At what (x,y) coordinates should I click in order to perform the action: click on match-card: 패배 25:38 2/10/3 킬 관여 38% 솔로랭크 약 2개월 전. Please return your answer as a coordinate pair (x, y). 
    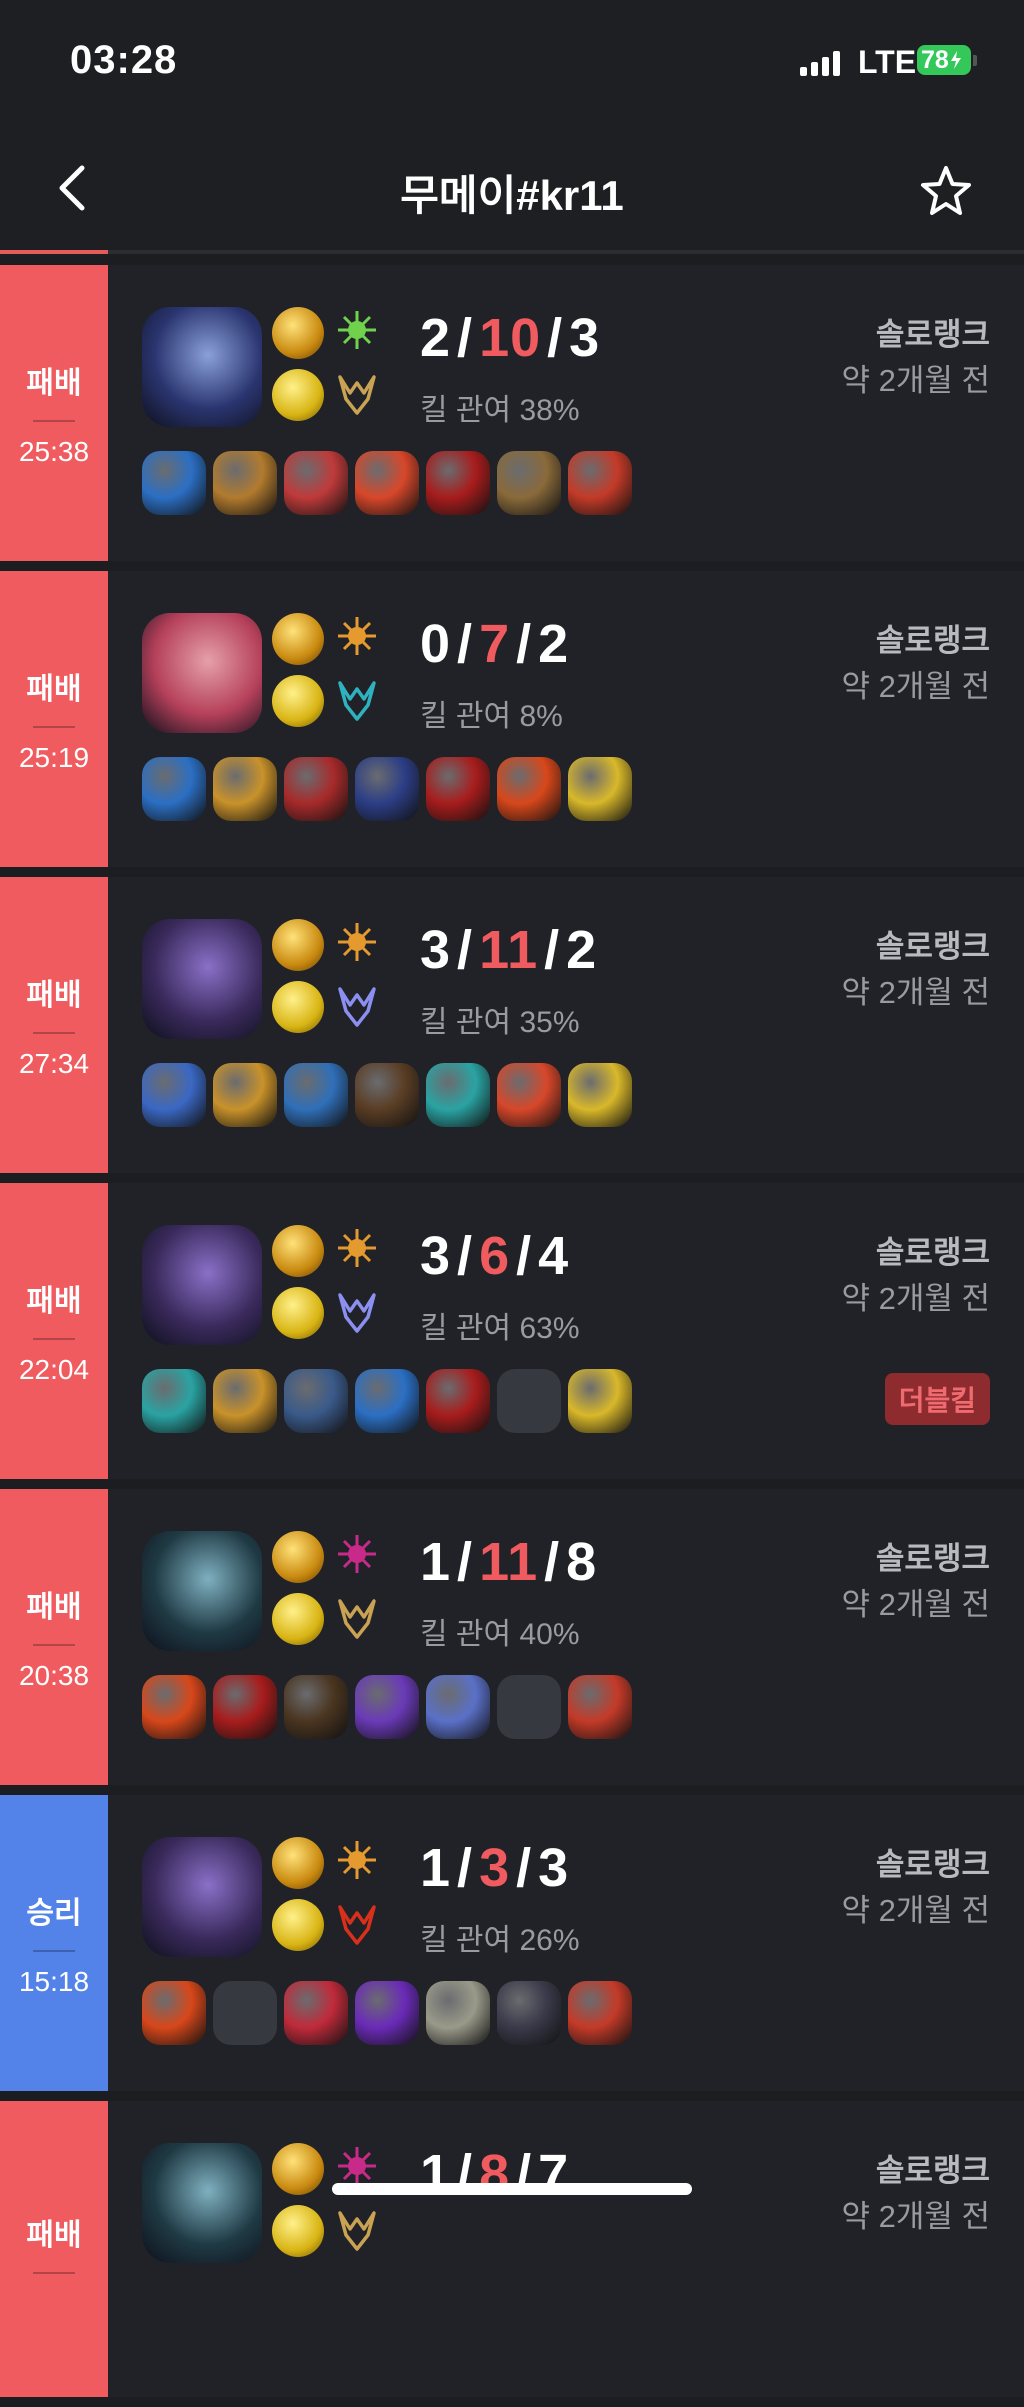
    Looking at the image, I should click on (512, 413).